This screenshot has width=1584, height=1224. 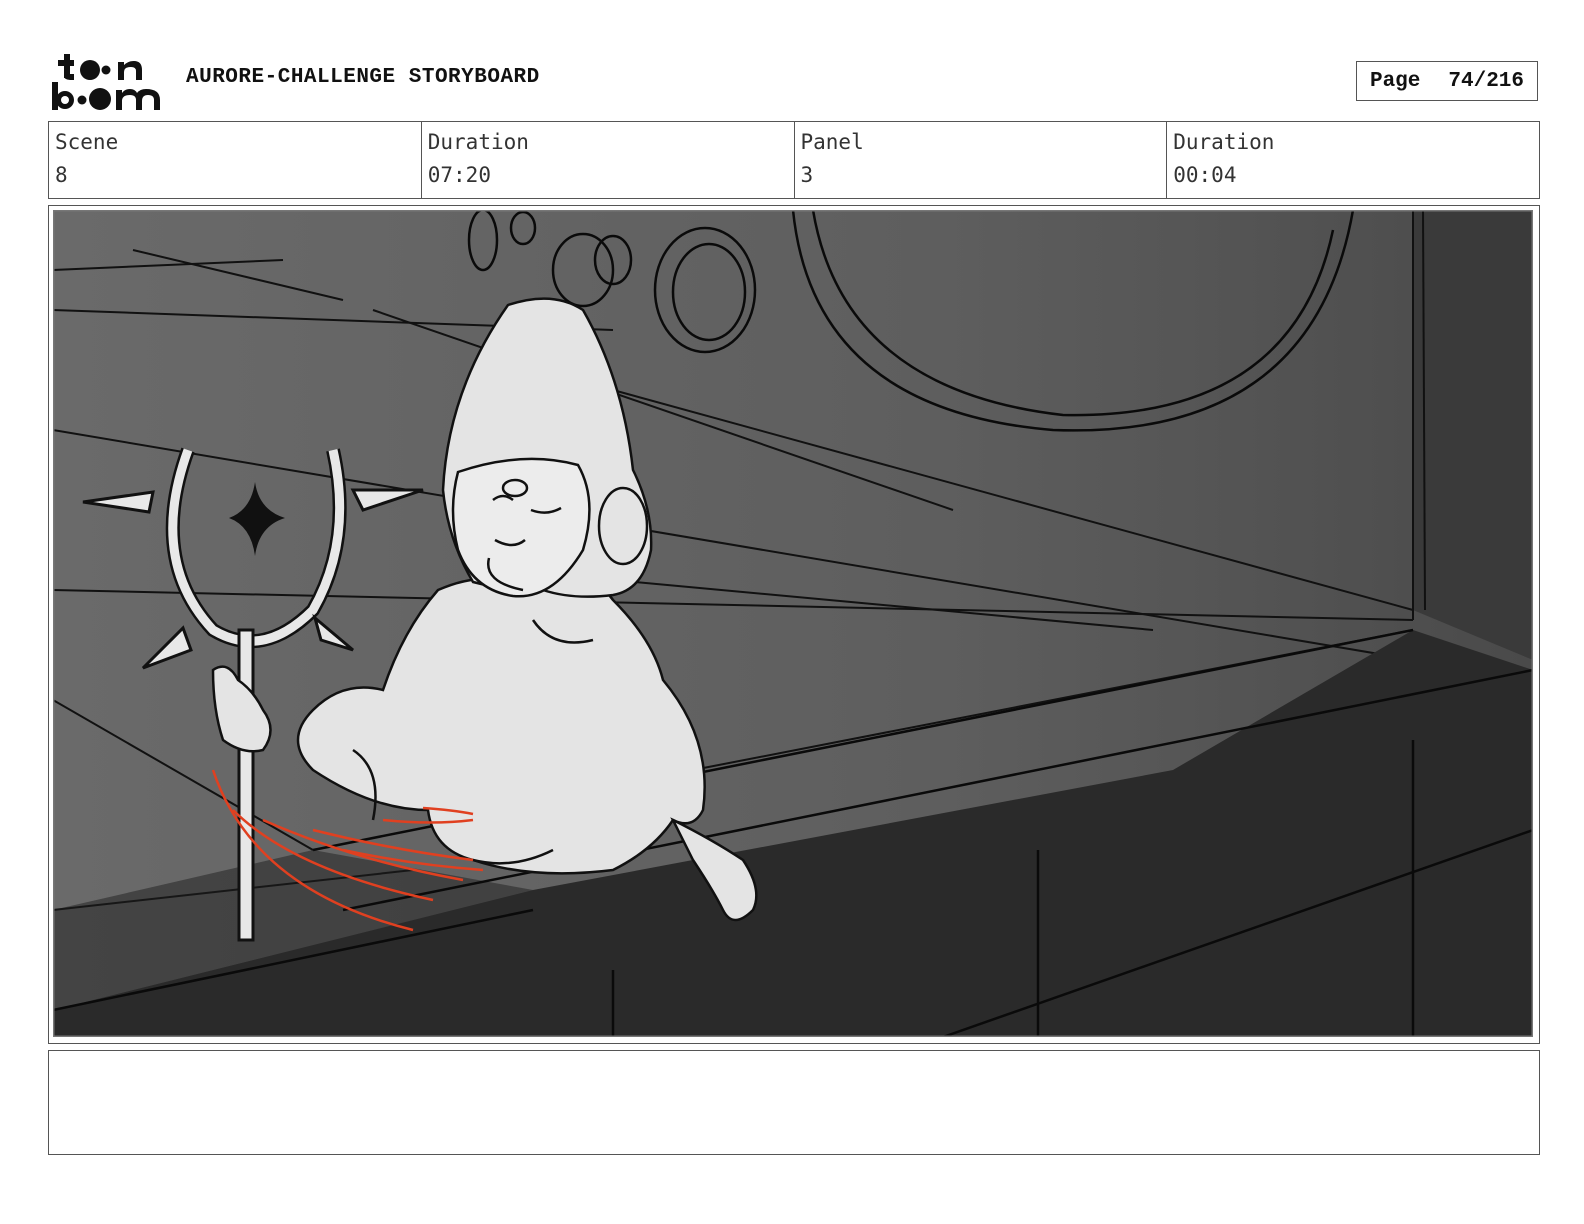 What do you see at coordinates (478, 142) in the screenshot?
I see `scene-duration-label: Duration` at bounding box center [478, 142].